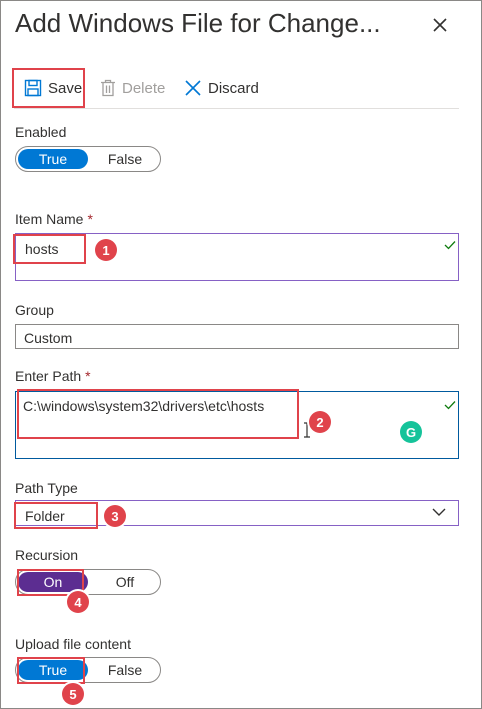 The width and height of the screenshot is (482, 709). I want to click on enter-path-label: Enter Path *, so click(53, 376).